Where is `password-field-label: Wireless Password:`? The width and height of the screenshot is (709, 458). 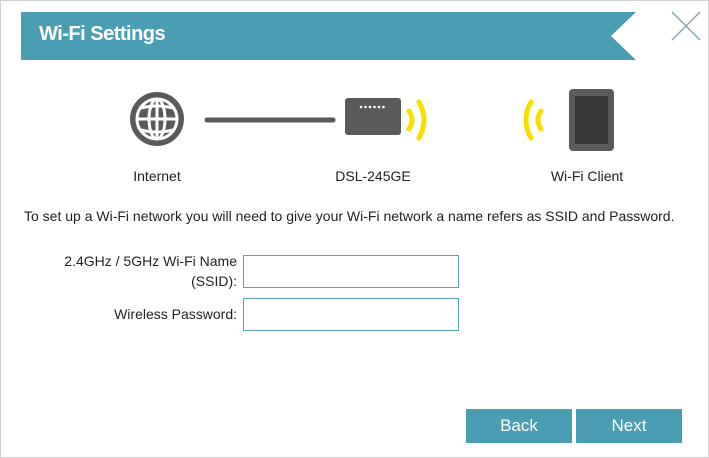
password-field-label: Wireless Password: is located at coordinates (175, 314).